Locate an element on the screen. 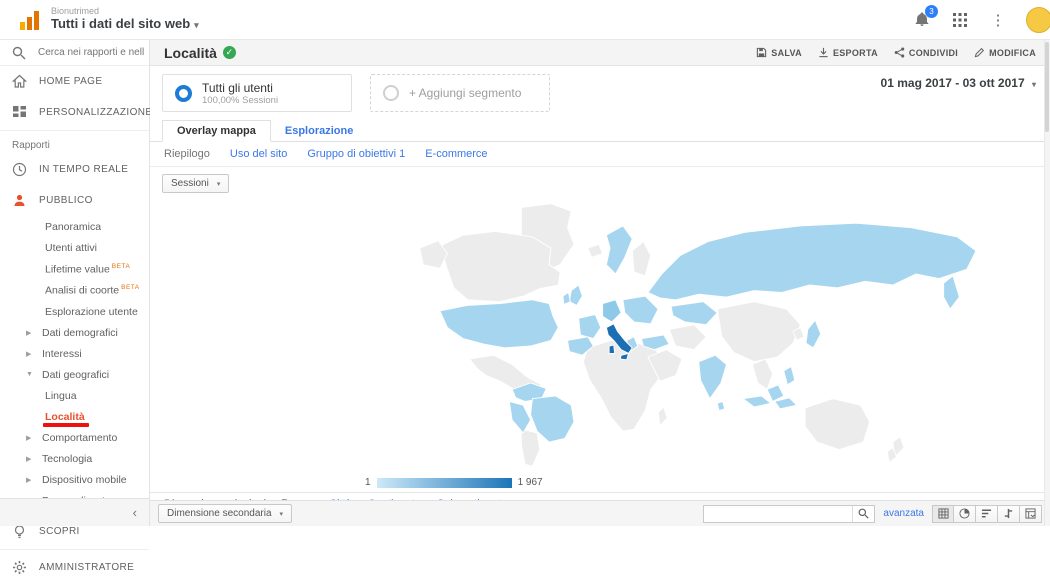 This screenshot has height=583, width=1050. overflow-menu-icon: ⋮ is located at coordinates (998, 20).